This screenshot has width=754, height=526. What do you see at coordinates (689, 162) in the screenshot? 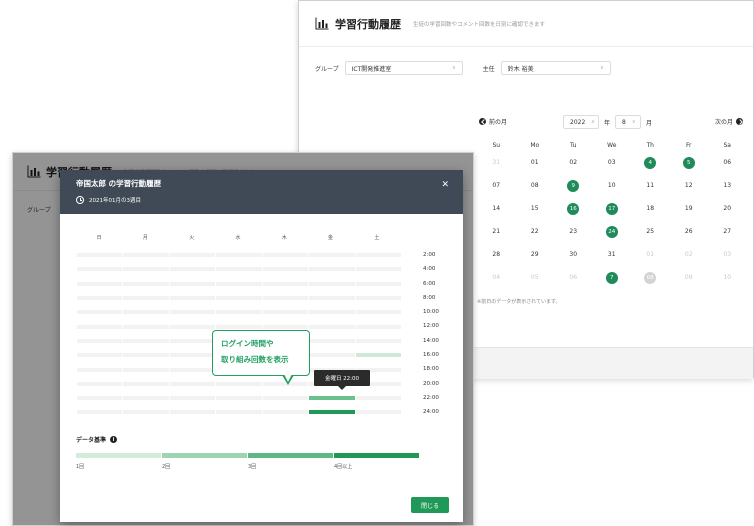
I see `calendar-day: 5` at bounding box center [689, 162].